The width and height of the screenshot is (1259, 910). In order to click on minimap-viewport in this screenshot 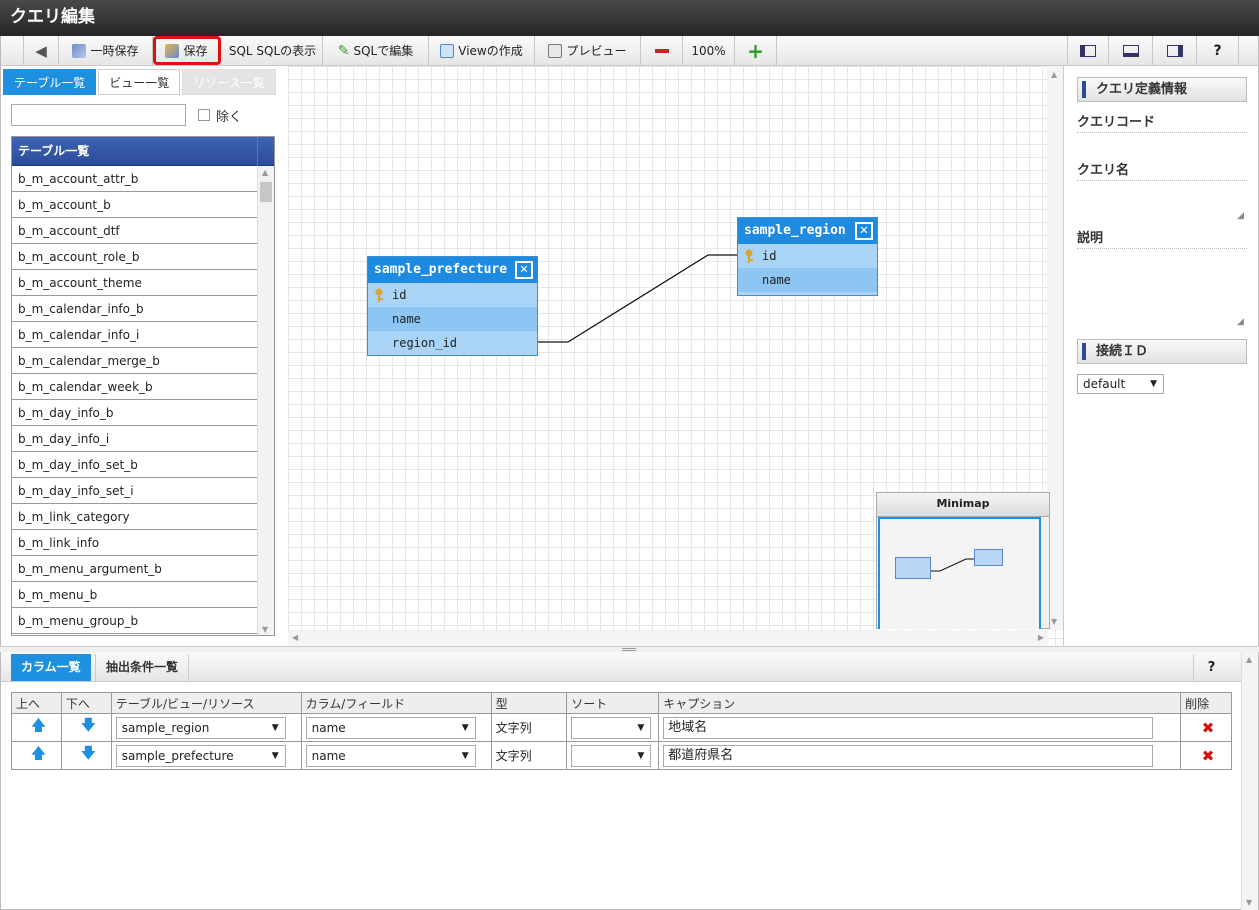, I will do `click(959, 573)`.